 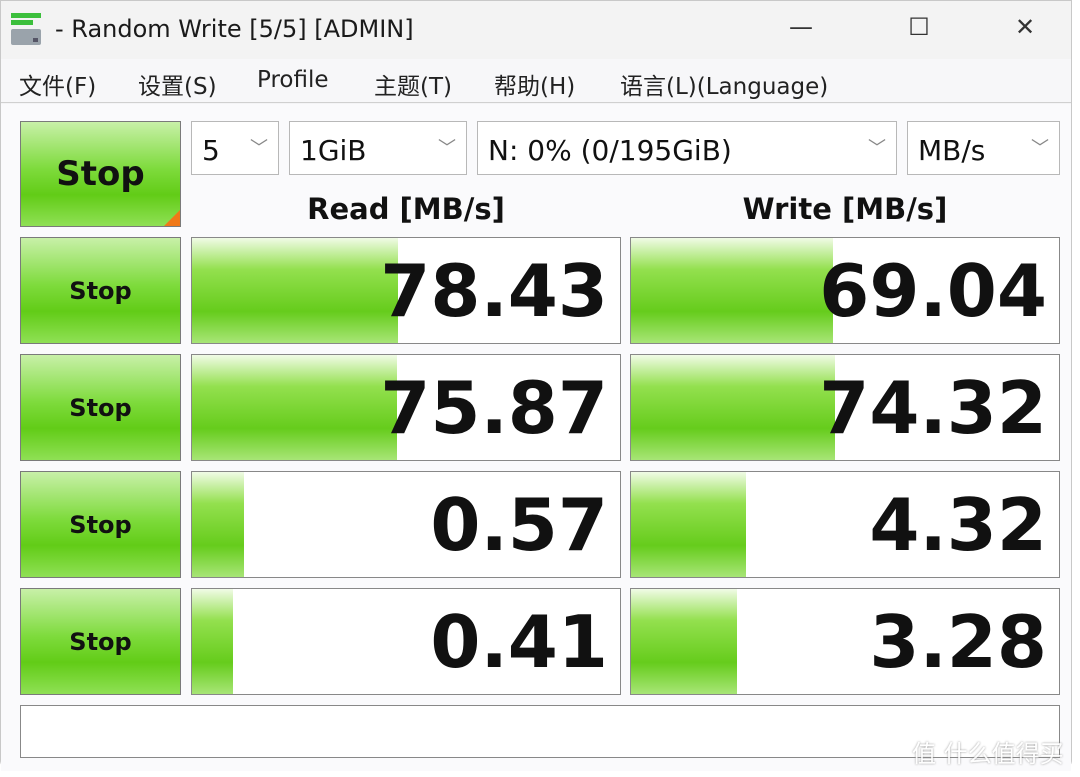 I want to click on menu-profile: Profile, so click(x=293, y=80).